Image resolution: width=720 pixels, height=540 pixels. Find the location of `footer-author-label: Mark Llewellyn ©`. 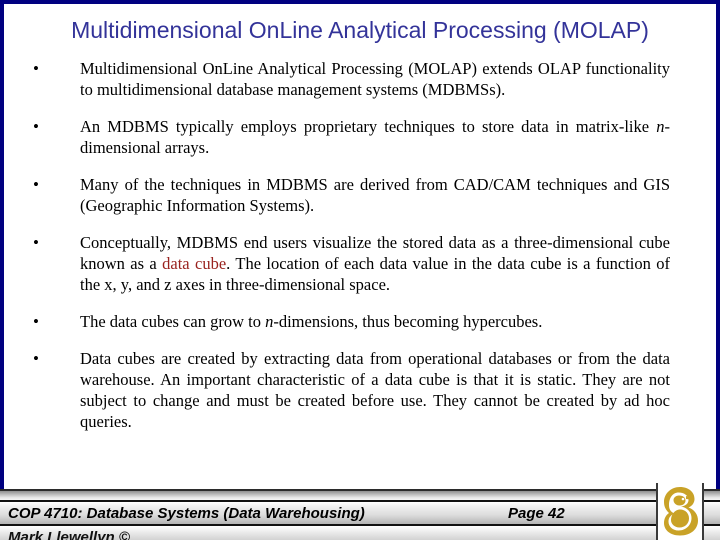

footer-author-label: Mark Llewellyn © is located at coordinates (69, 534).